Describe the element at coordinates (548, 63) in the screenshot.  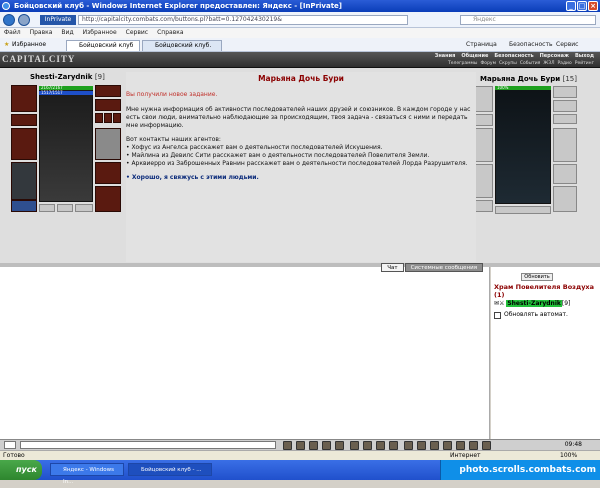
I see `submenu-zhzl: ЖЗЛ` at that location.